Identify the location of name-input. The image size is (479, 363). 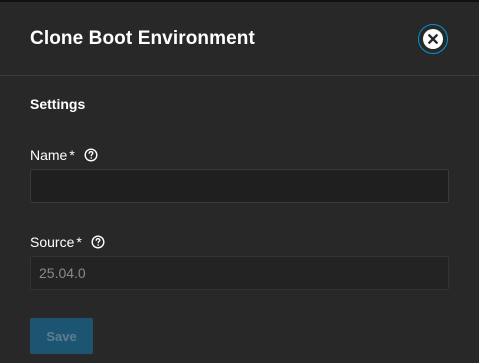
(239, 186).